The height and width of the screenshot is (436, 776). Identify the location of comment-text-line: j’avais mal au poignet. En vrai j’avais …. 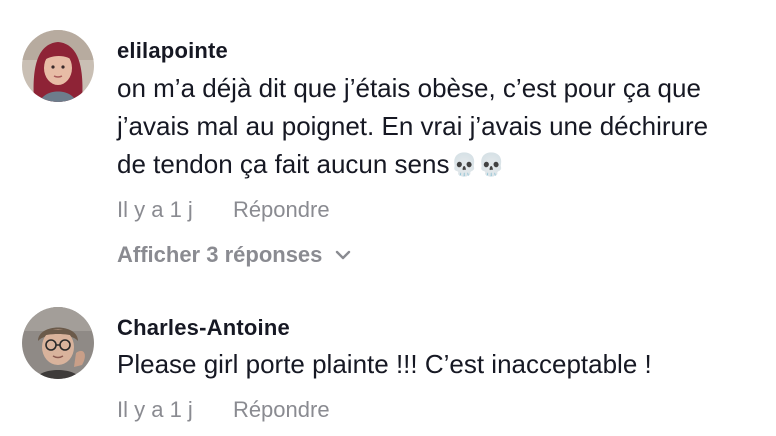
(413, 126).